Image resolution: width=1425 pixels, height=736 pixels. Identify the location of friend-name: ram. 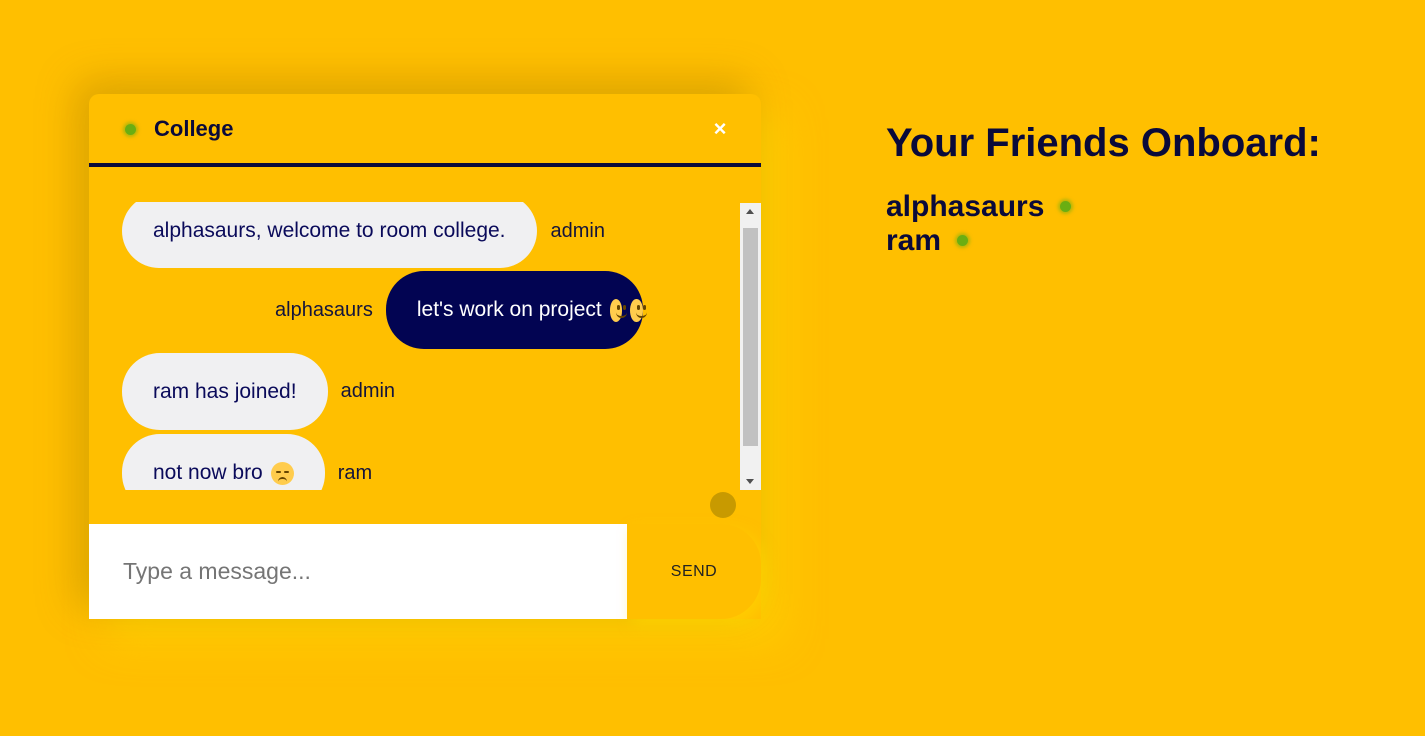
(914, 240).